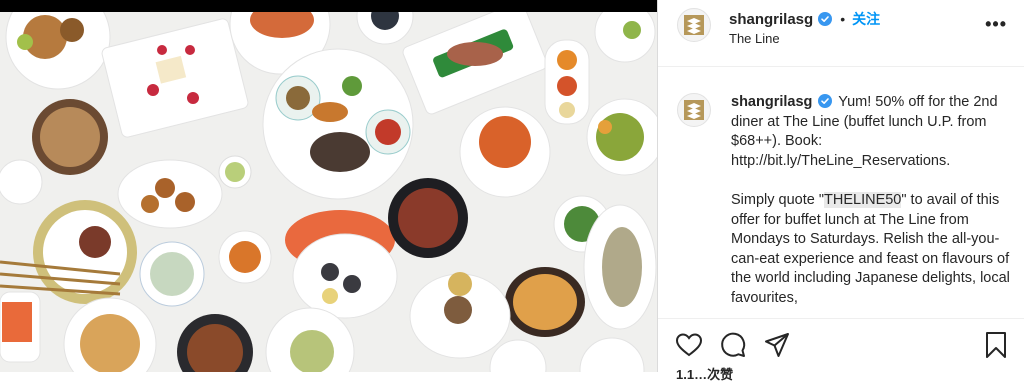  I want to click on top-bar, so click(328, 6).